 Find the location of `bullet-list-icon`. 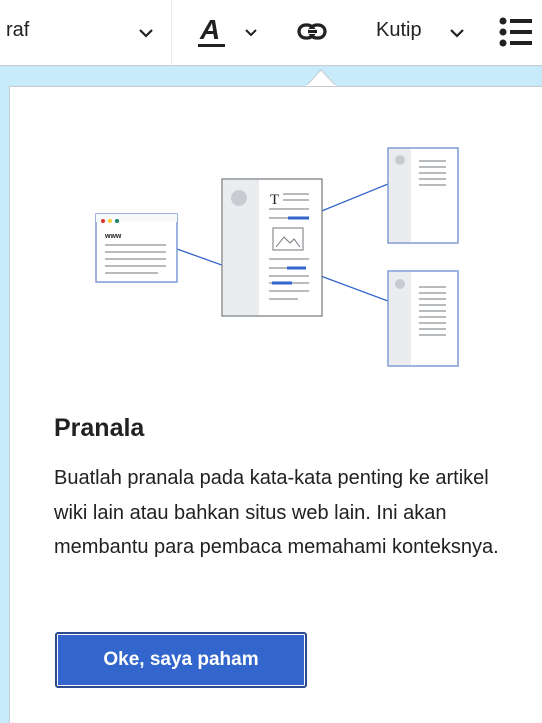

bullet-list-icon is located at coordinates (516, 32).